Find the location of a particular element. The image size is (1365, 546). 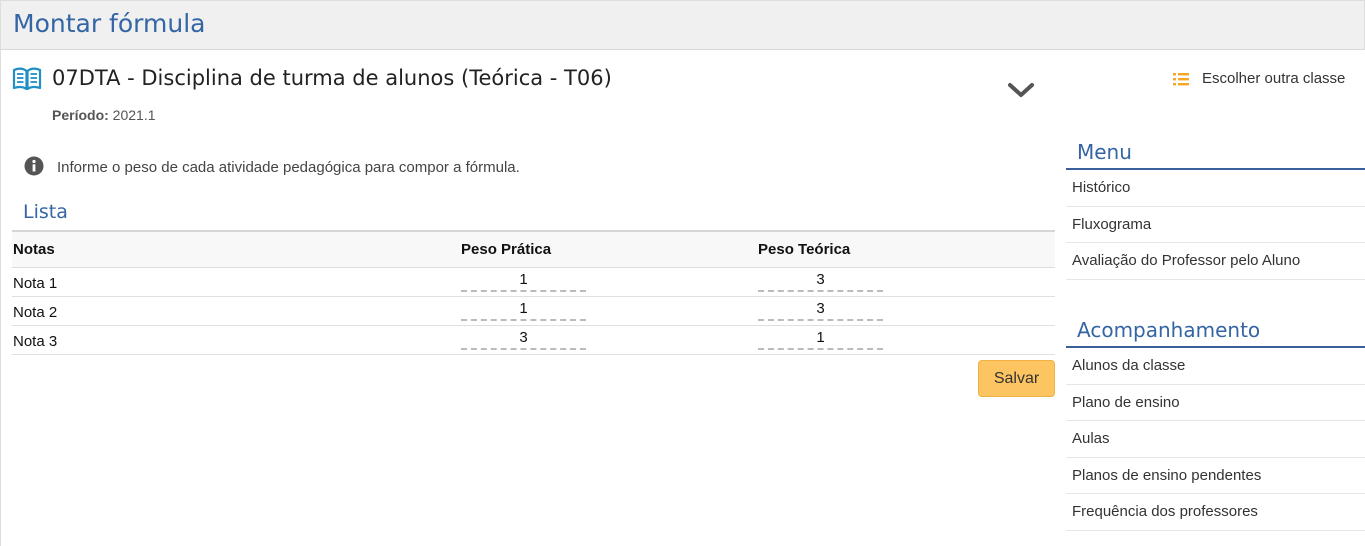

info-circle-icon is located at coordinates (34, 166).